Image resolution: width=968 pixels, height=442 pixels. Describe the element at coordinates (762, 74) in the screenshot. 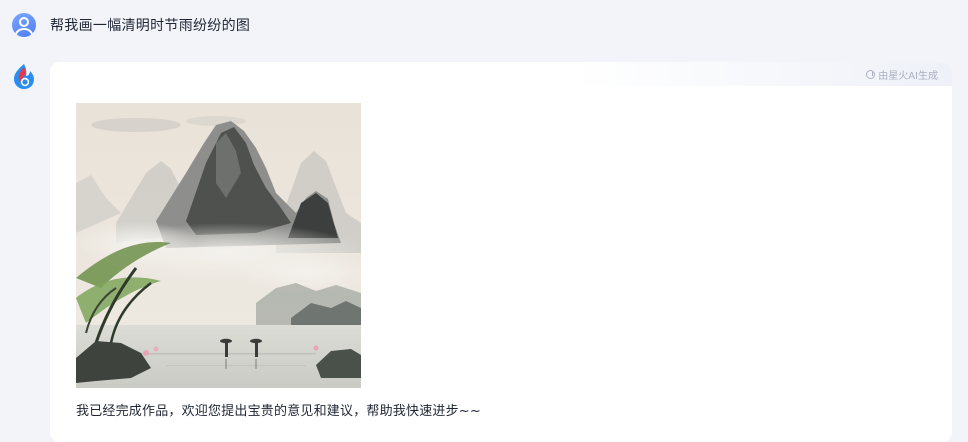

I see `card-header: 由星火AI生成` at that location.